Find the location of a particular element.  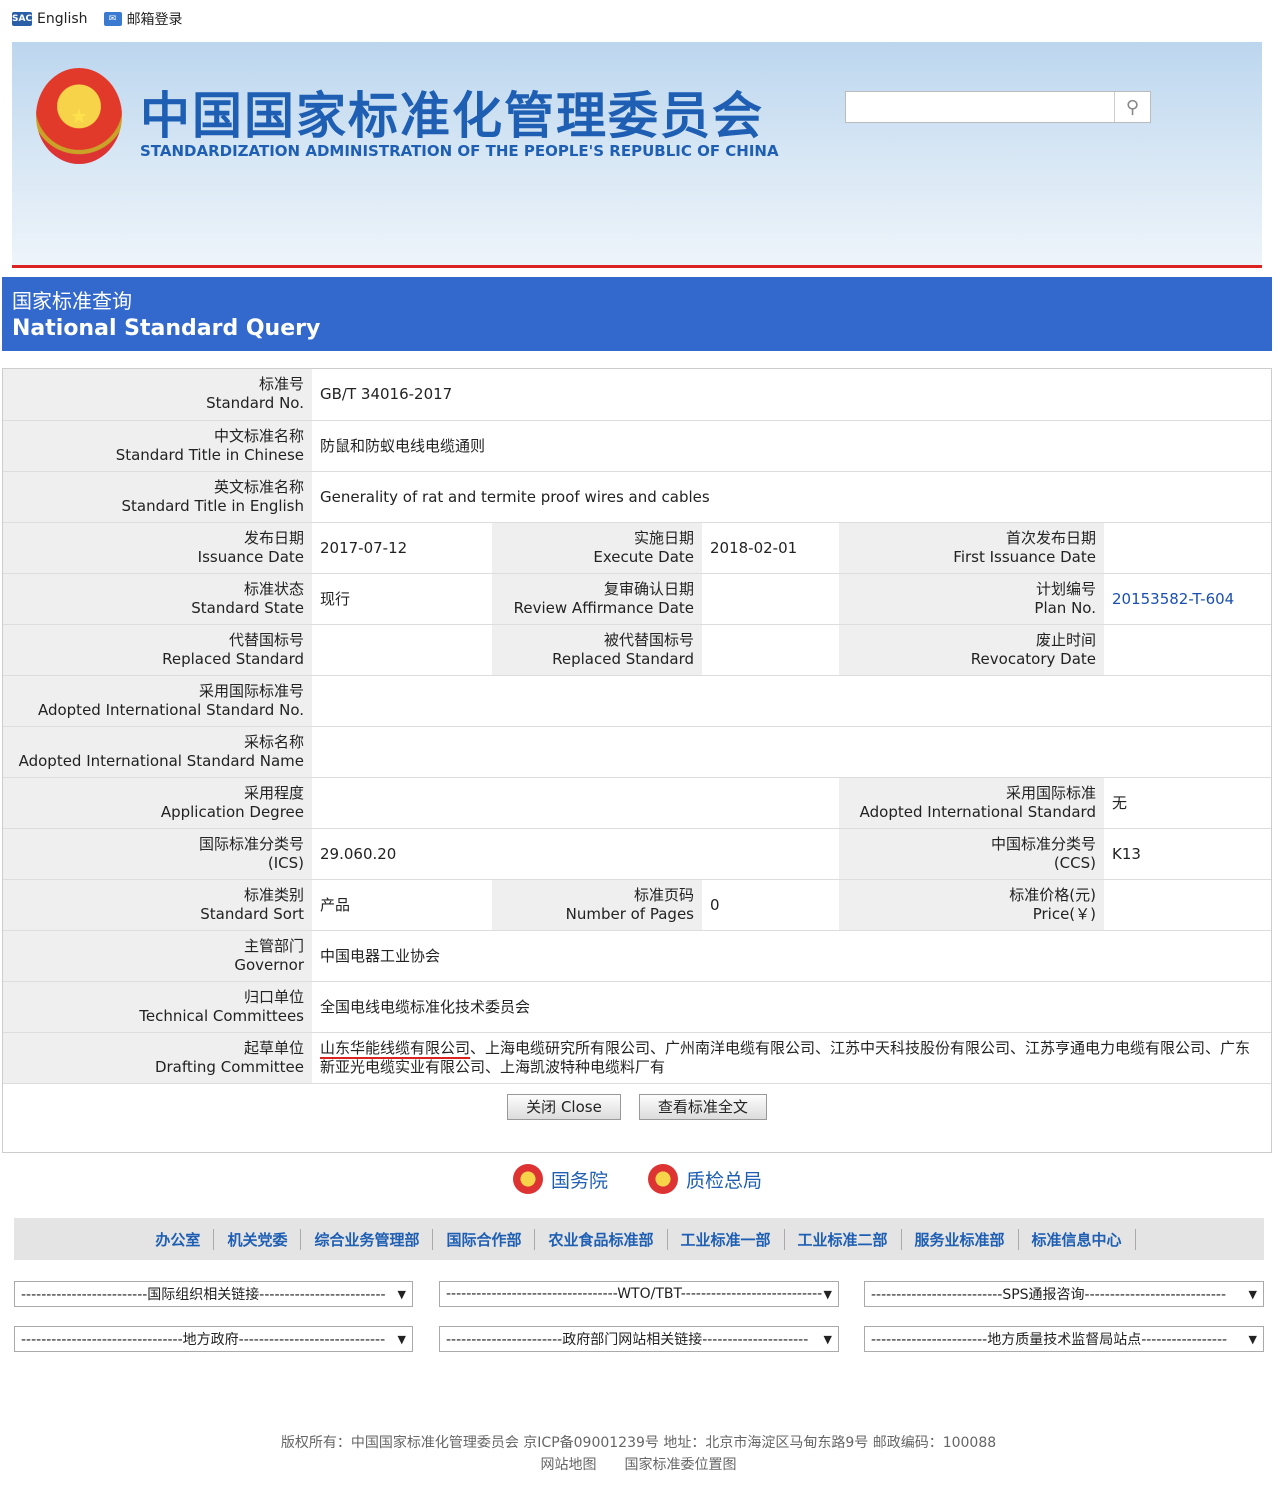

location-map-link: 国家标准委位置图 is located at coordinates (681, 1465).